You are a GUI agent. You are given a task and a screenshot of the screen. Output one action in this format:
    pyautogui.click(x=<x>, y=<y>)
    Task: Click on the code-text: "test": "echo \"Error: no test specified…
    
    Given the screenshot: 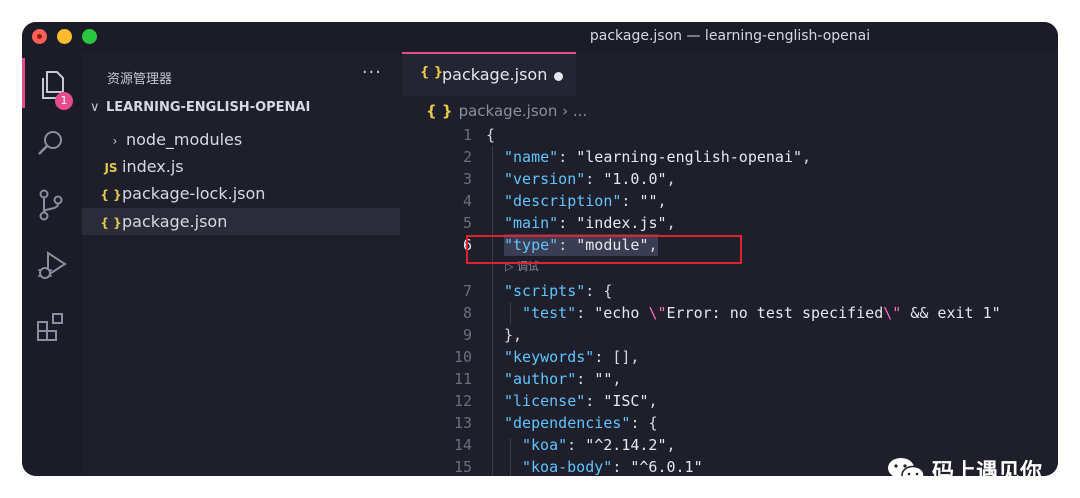 What is the action you would take?
    pyautogui.click(x=761, y=313)
    